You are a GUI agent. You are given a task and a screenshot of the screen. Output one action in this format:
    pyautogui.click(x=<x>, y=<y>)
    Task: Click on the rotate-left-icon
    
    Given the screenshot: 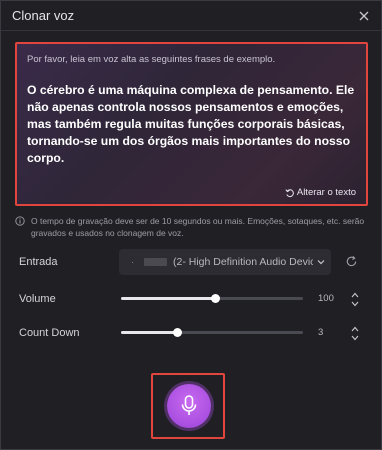 What is the action you would take?
    pyautogui.click(x=289, y=192)
    